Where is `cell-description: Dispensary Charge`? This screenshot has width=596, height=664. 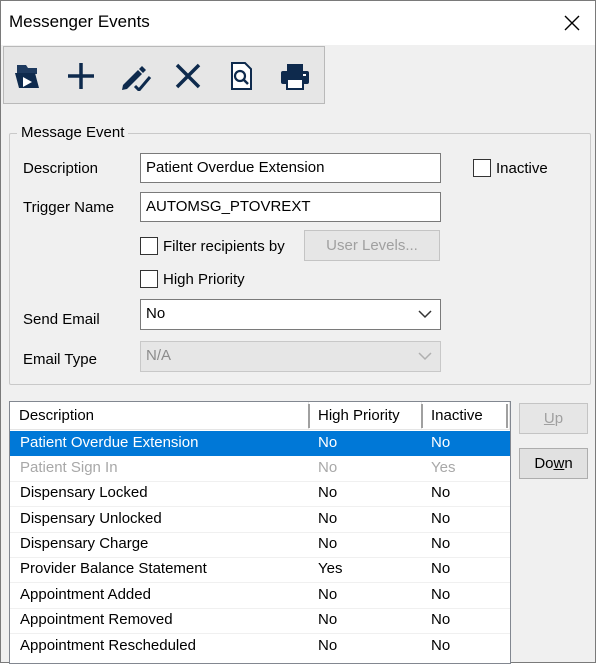
cell-description: Dispensary Charge is located at coordinates (84, 543).